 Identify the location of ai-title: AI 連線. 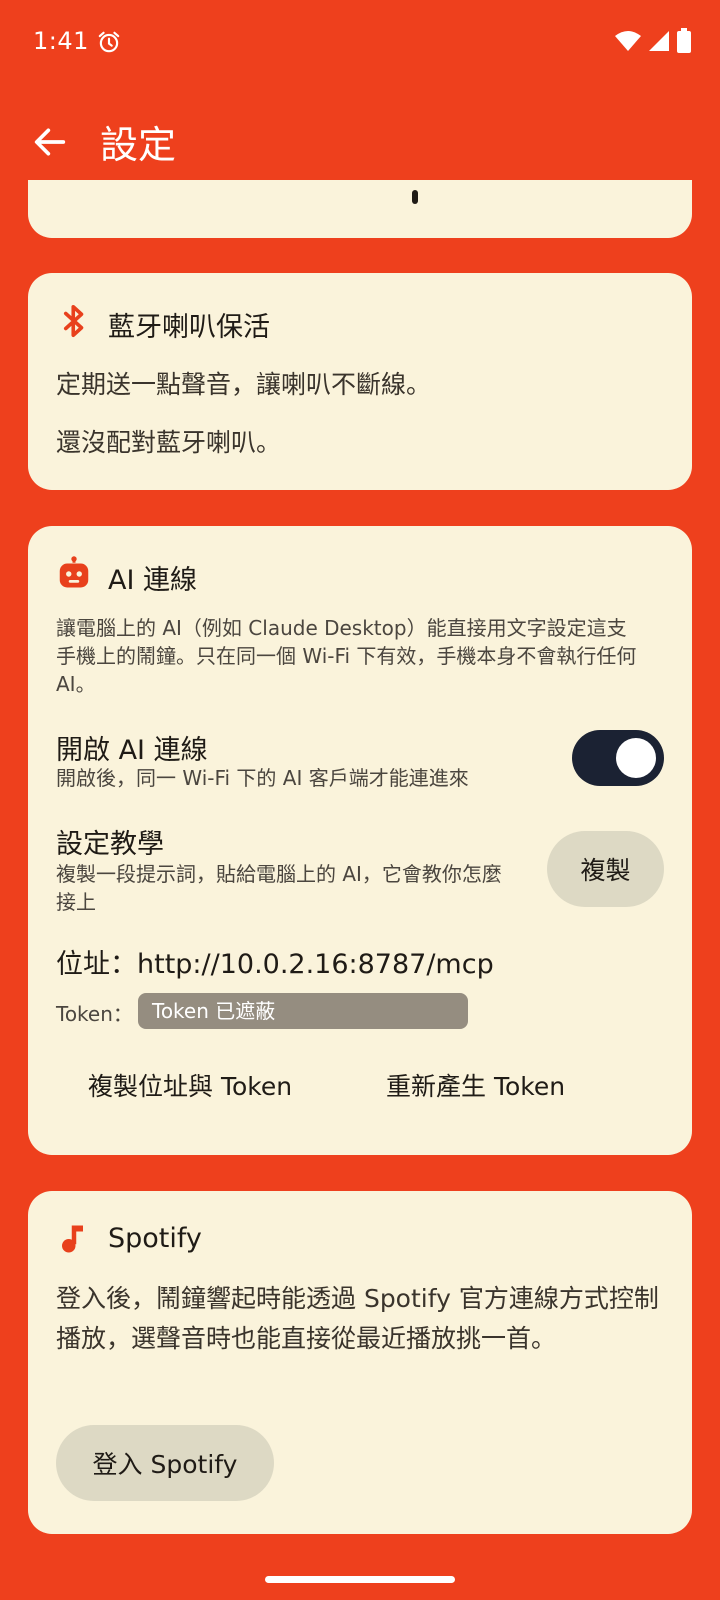
(153, 580).